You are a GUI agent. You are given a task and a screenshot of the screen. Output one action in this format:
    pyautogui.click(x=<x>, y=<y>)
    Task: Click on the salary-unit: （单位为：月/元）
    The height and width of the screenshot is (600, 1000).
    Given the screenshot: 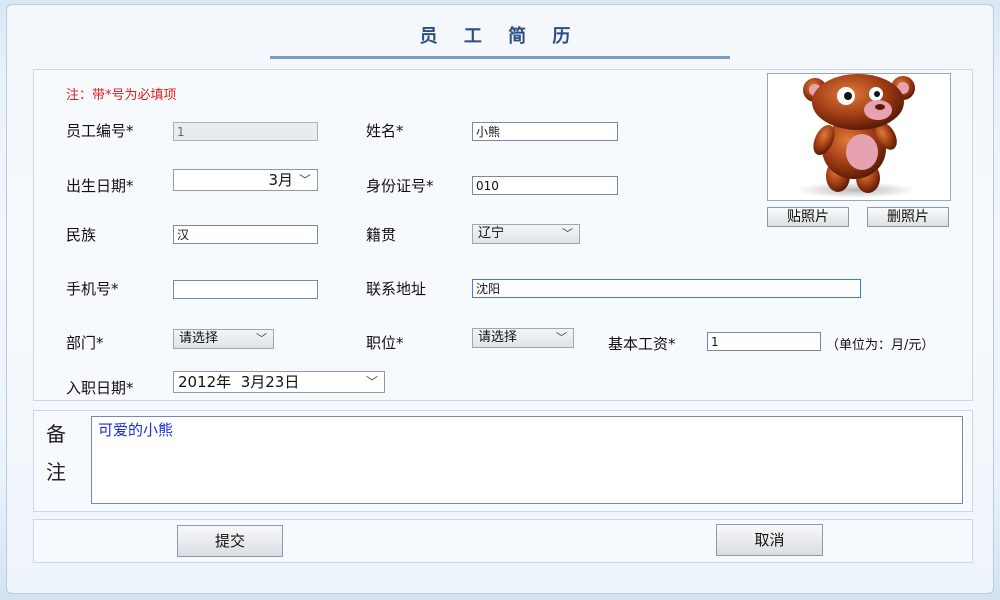 What is the action you would take?
    pyautogui.click(x=880, y=345)
    